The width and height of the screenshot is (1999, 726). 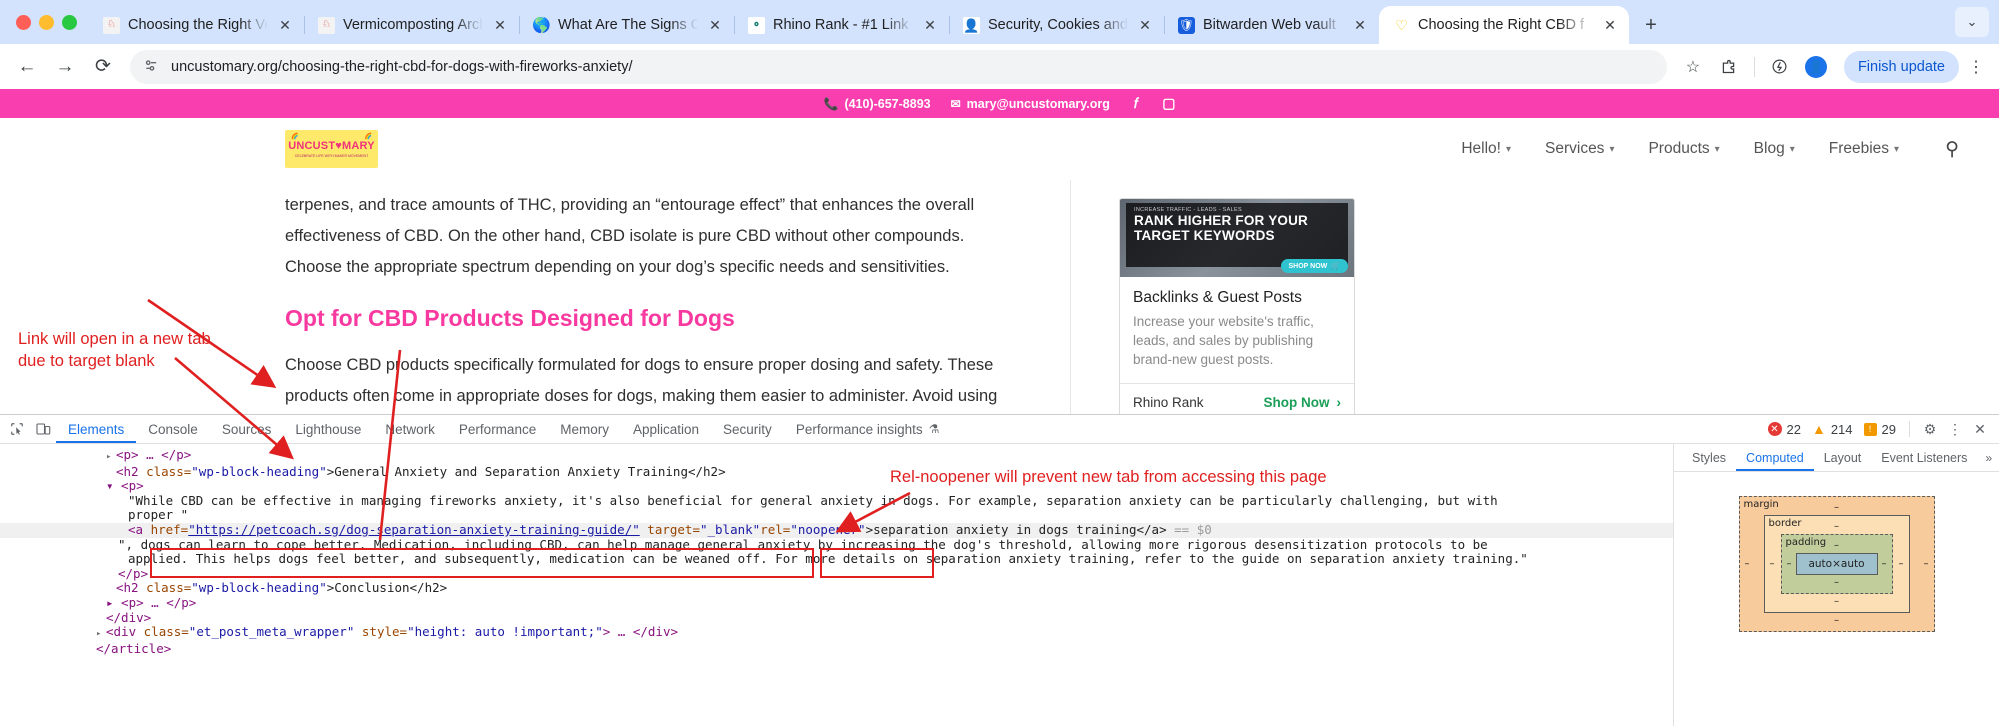 What do you see at coordinates (1780, 67) in the screenshot?
I see `performance-icon` at bounding box center [1780, 67].